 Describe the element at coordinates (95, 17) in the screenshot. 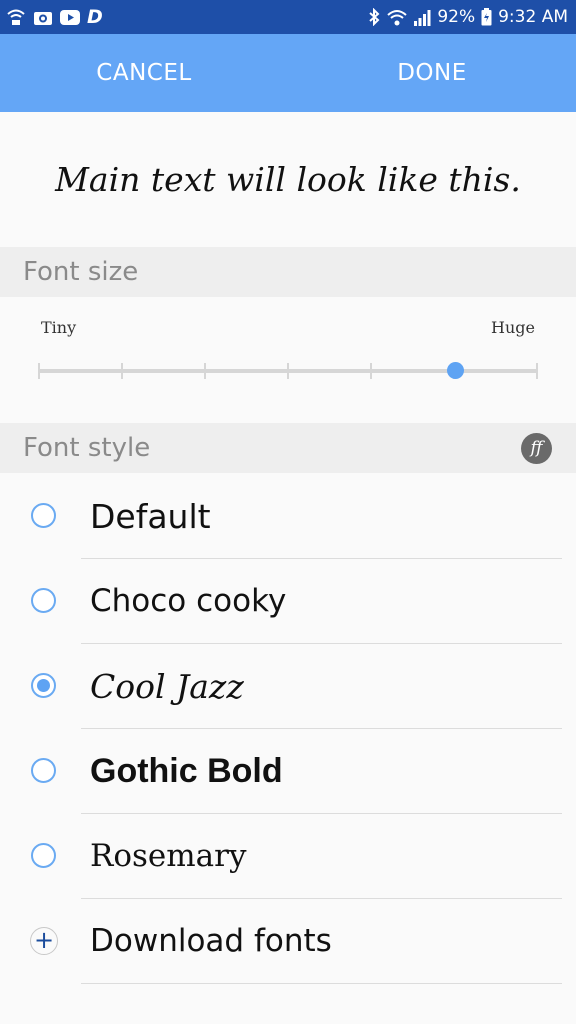

I see `d-app-icon: D` at that location.